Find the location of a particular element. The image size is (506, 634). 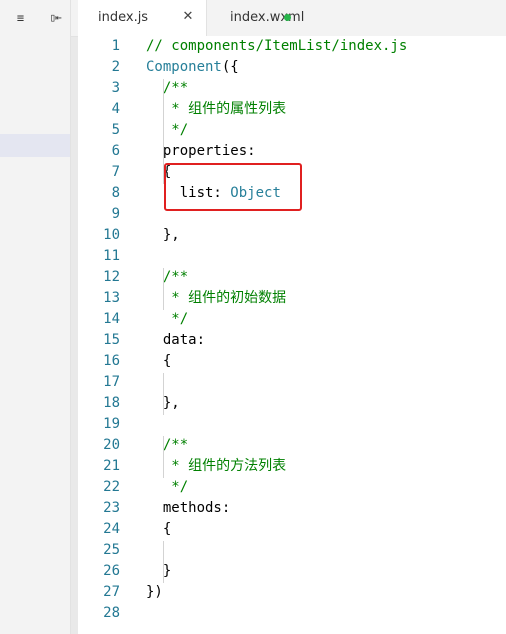

code-text: { is located at coordinates (158, 361).